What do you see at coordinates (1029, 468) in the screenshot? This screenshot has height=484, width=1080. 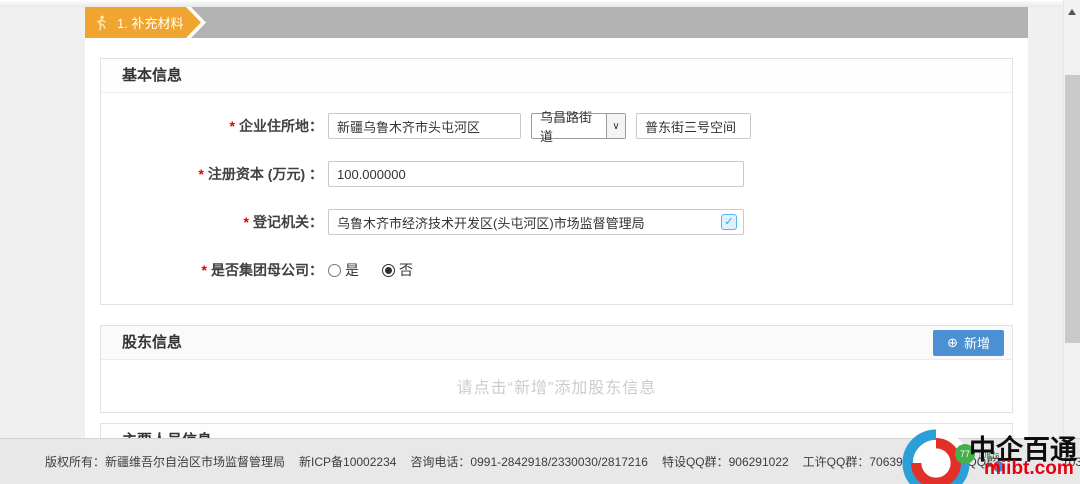 I see `watermark-domain-text: miibt.com` at bounding box center [1029, 468].